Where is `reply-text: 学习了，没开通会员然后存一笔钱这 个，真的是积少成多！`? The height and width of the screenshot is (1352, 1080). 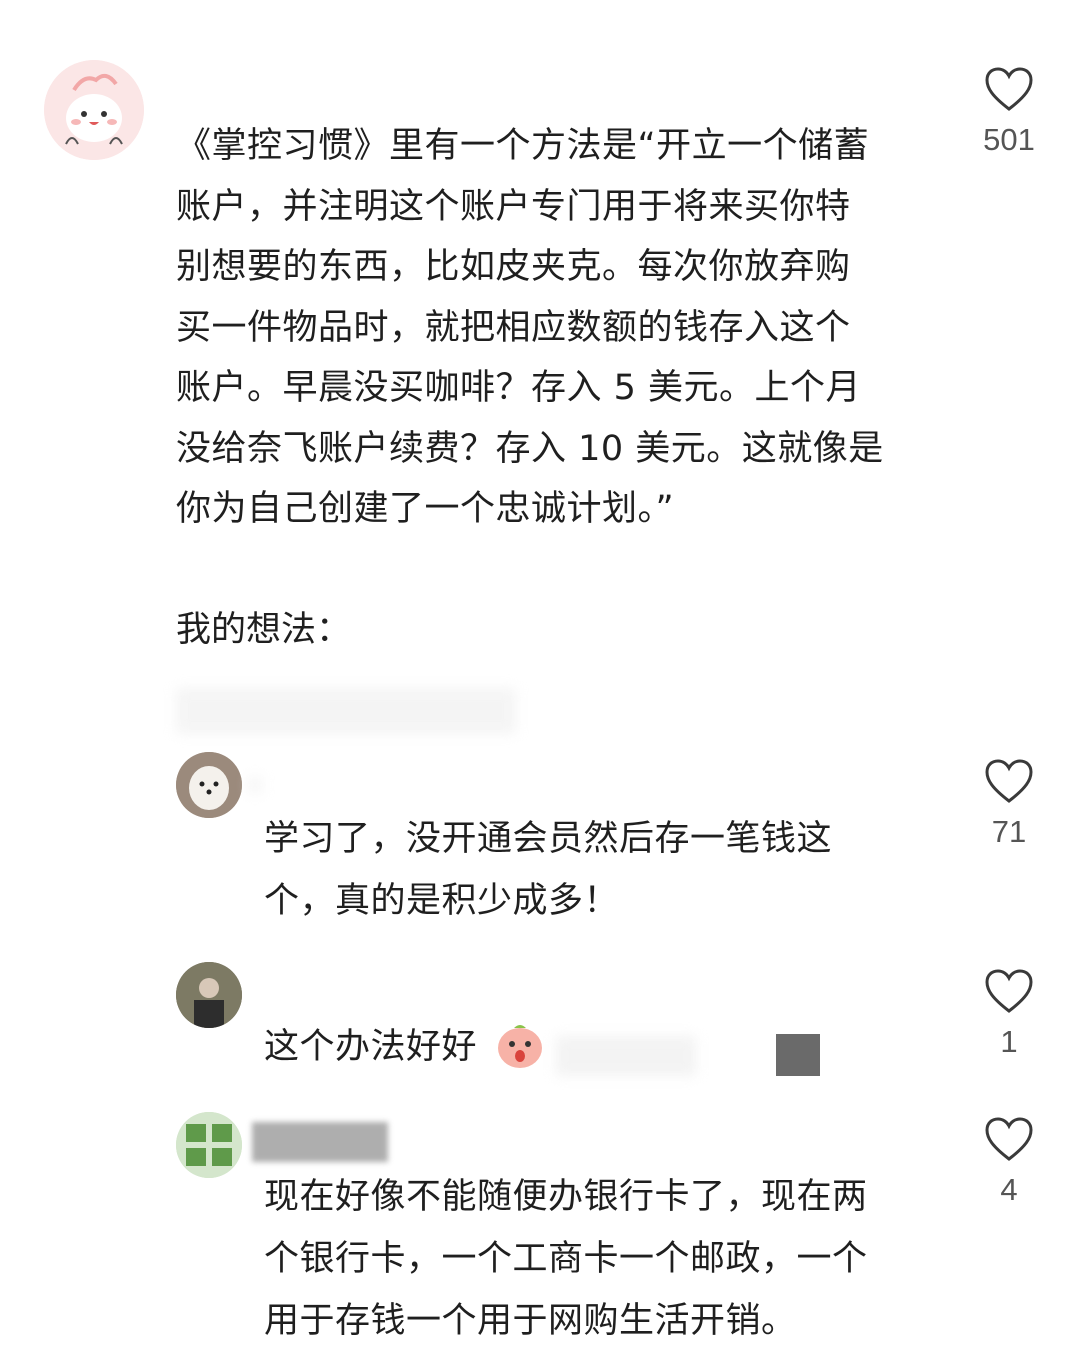 reply-text: 学习了，没开通会员然后存一笔钱这 个，真的是积少成多！ is located at coordinates (548, 870).